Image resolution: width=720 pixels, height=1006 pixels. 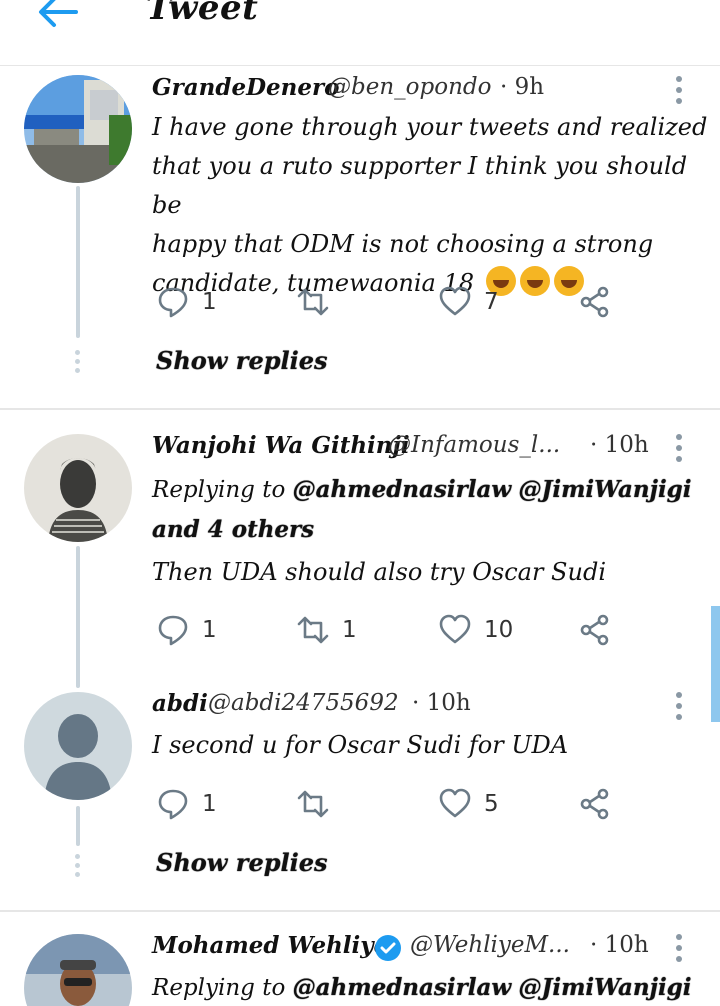 I want to click on tweet-text: Then UDA should also try Oscar Sudi, so click(x=379, y=572).